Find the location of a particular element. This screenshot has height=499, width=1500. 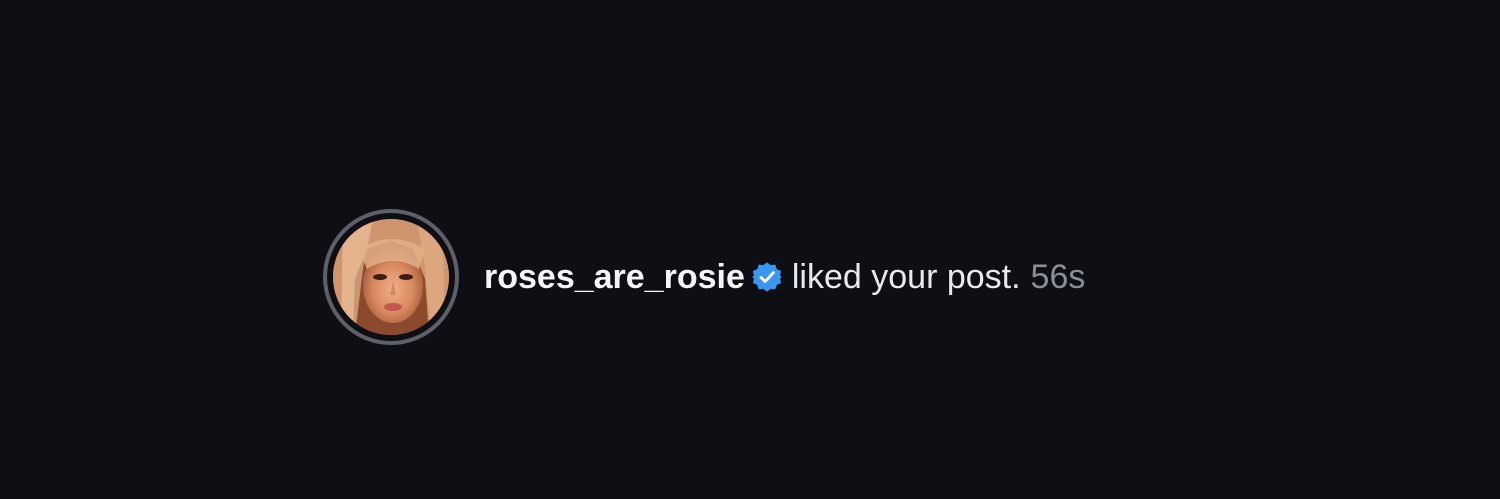

avatar is located at coordinates (391, 277).